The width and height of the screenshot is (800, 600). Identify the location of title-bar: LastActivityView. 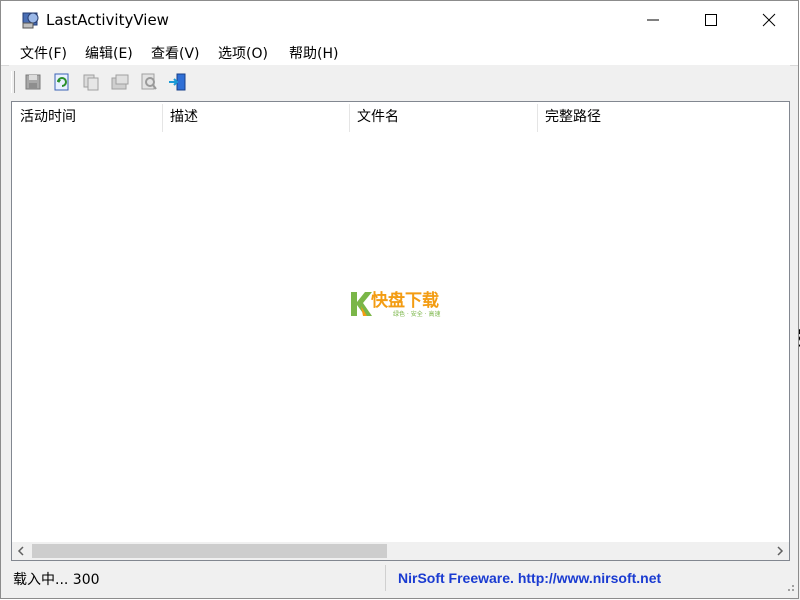
(399, 20).